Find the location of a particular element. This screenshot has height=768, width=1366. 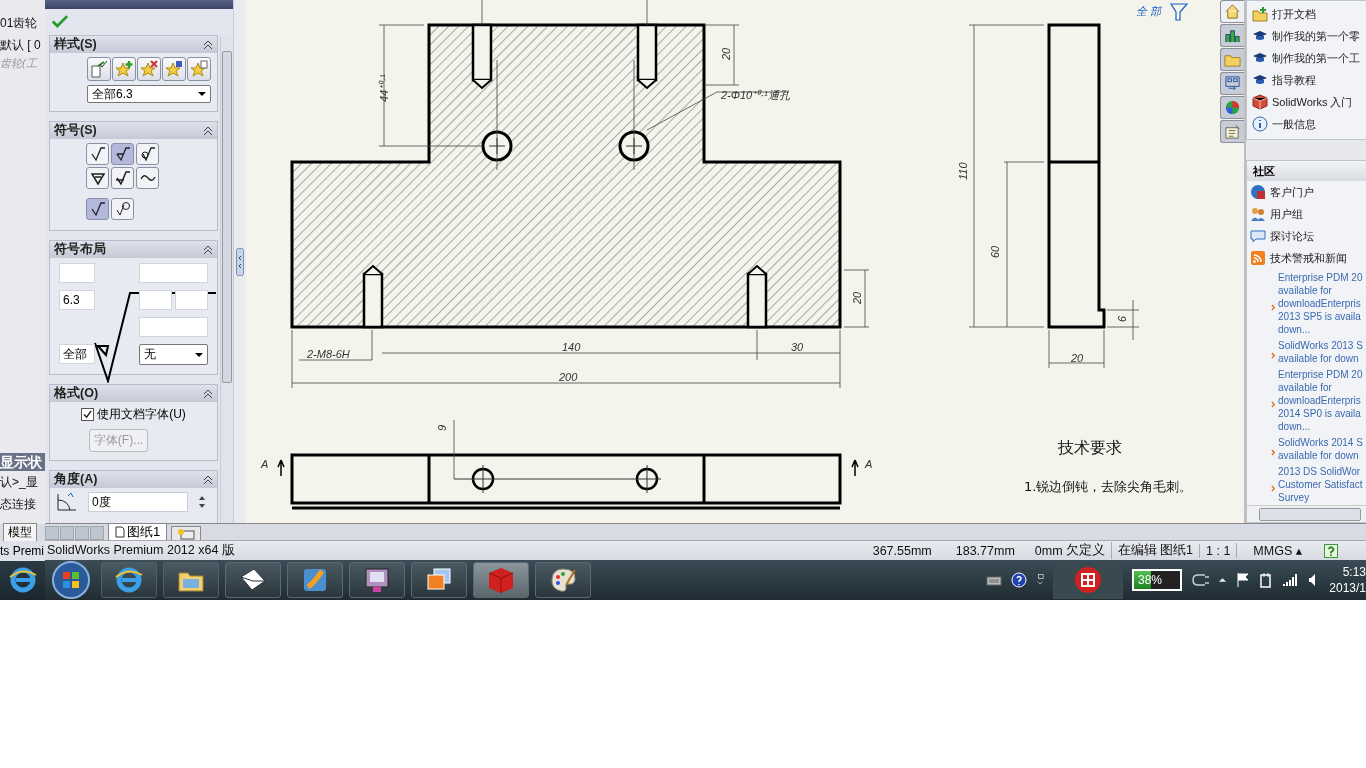

units-button: MMGS ▴ is located at coordinates (1277, 550).